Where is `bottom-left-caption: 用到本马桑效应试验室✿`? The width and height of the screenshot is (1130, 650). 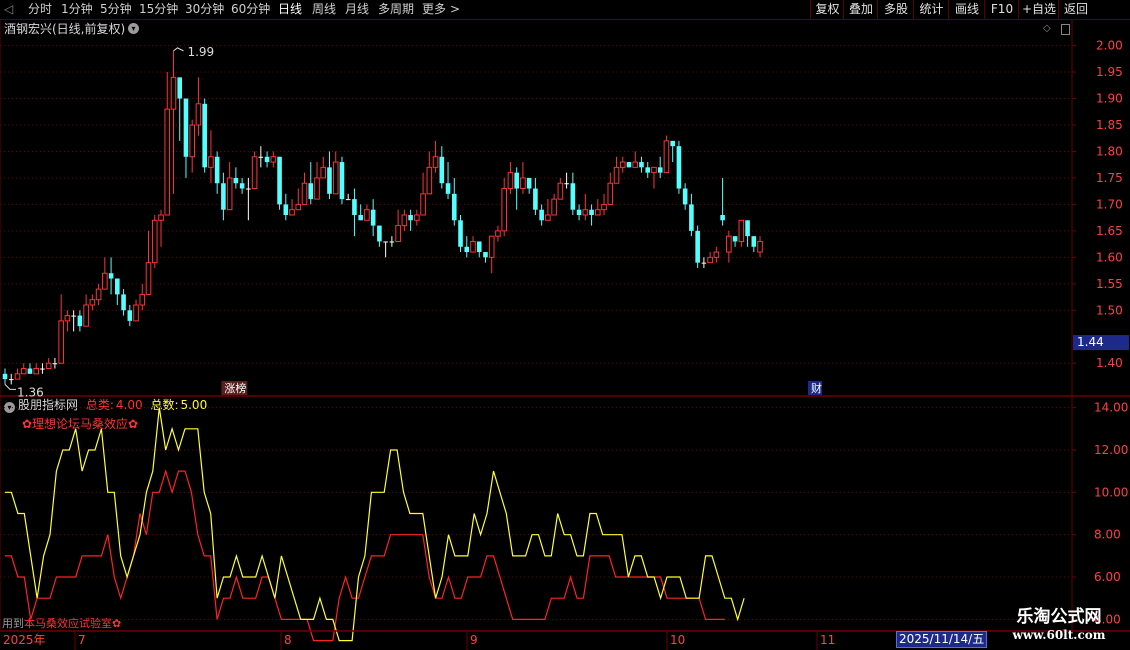 bottom-left-caption: 用到本马桑效应试验室✿ is located at coordinates (61, 623).